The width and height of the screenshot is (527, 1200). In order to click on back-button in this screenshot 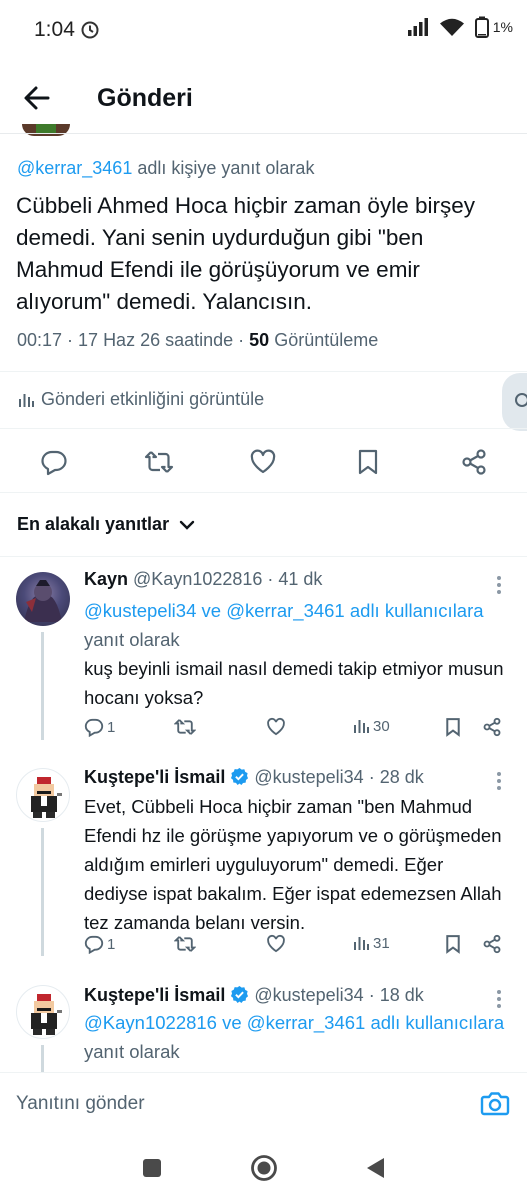, I will do `click(38, 98)`.